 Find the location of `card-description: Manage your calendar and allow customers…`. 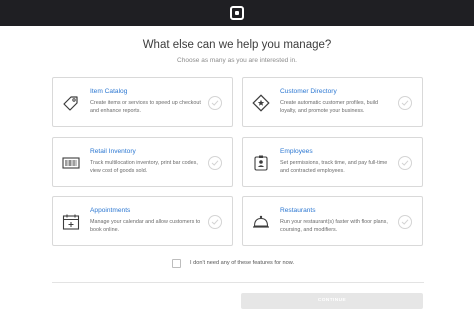

card-description: Manage your calendar and allow customers… is located at coordinates (145, 226).